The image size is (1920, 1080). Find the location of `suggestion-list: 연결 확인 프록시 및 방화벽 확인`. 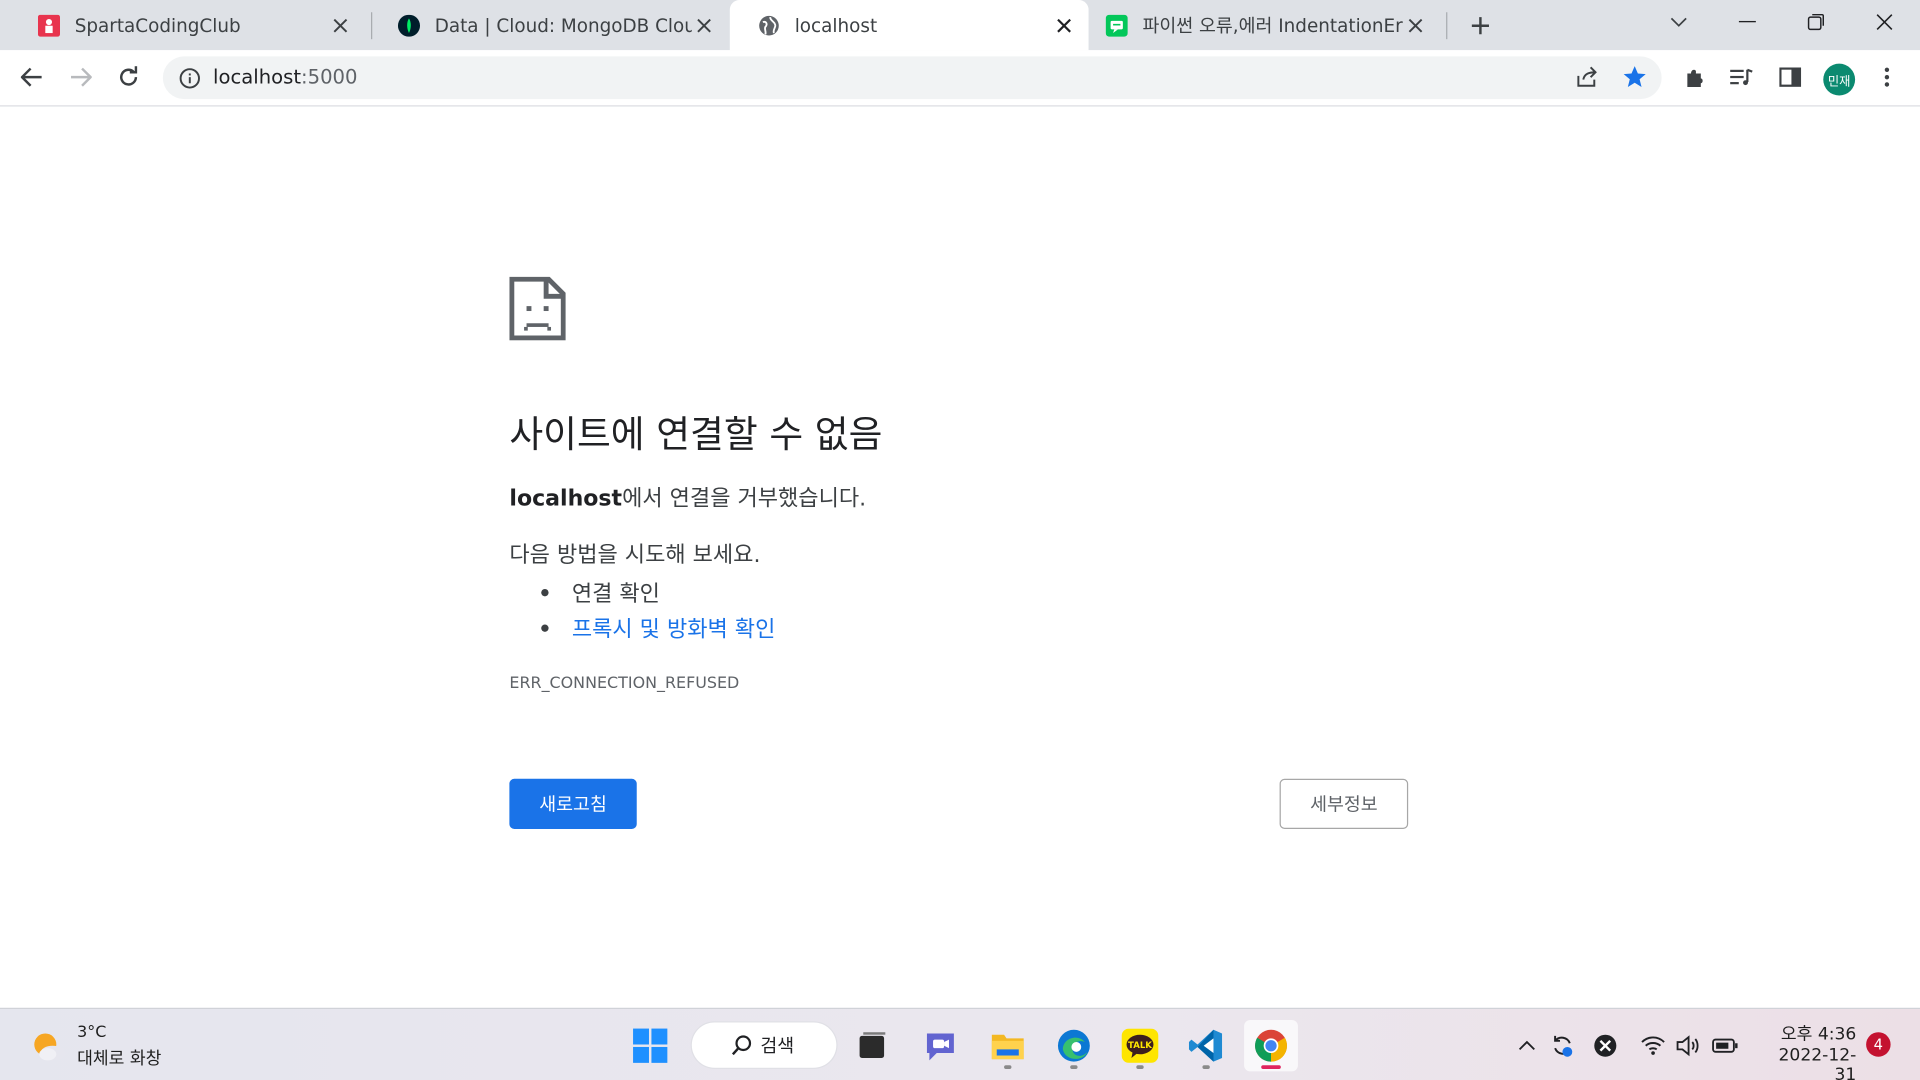

suggestion-list: 연결 확인 프록시 및 방화벽 확인 is located at coordinates (658, 609).